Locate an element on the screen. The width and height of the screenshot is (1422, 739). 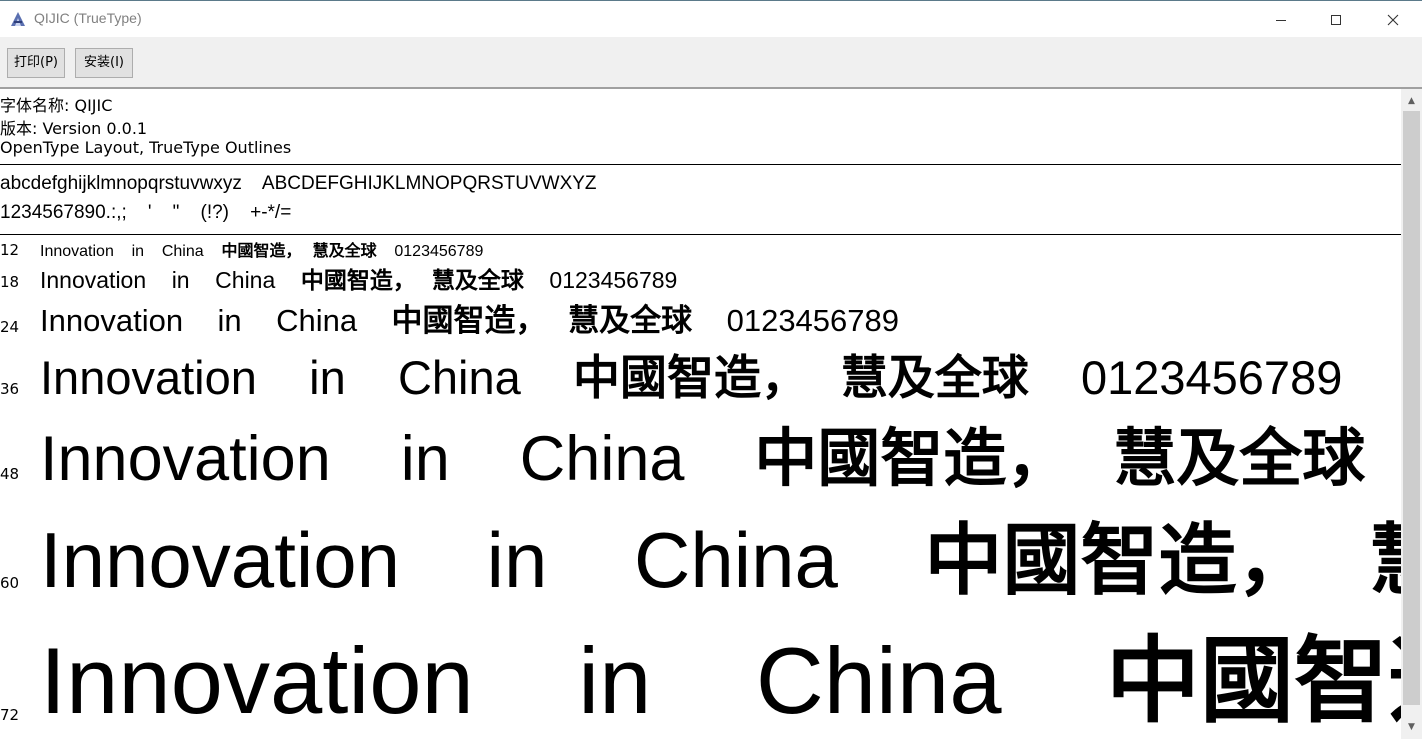
print-button: 打印(P) is located at coordinates (36, 63).